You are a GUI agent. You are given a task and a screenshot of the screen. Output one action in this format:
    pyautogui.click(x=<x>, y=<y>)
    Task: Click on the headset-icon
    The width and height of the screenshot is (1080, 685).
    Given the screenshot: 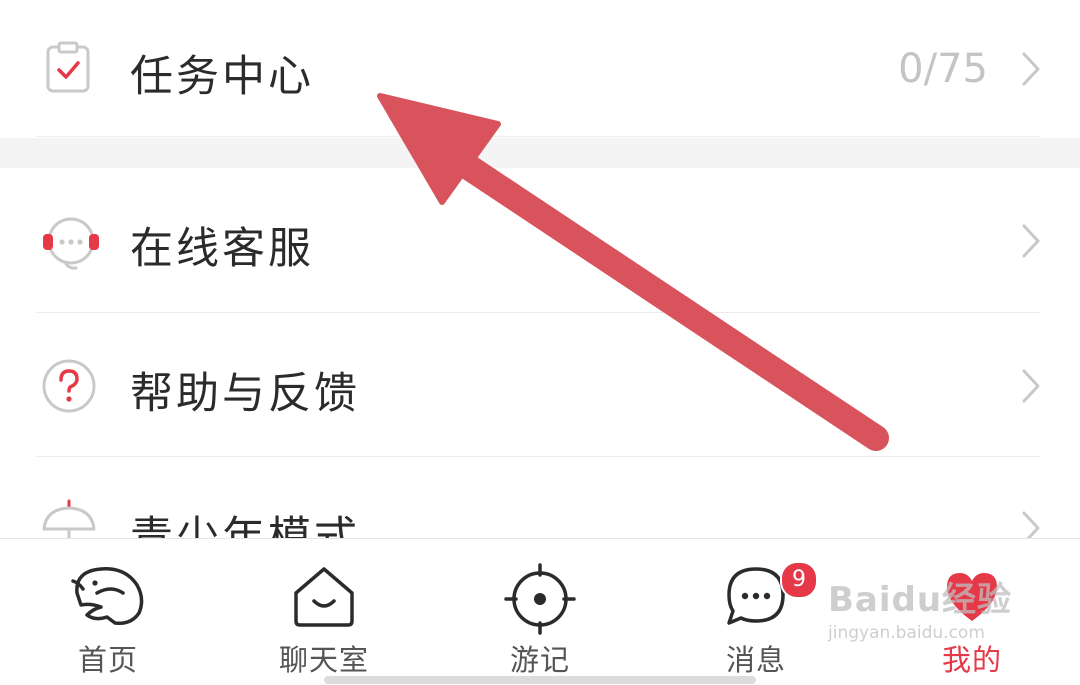 What is the action you would take?
    pyautogui.click(x=71, y=245)
    